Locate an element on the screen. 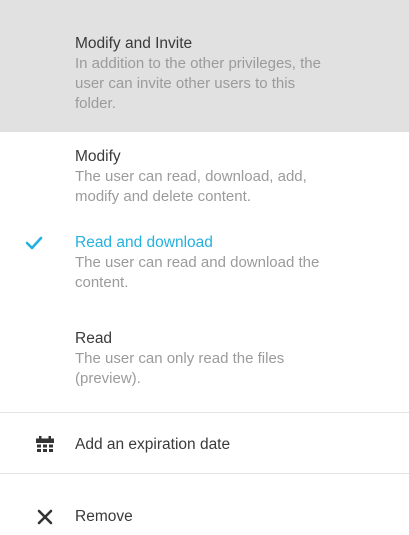 The image size is (409, 535). option-description-line: folder. is located at coordinates (95, 103).